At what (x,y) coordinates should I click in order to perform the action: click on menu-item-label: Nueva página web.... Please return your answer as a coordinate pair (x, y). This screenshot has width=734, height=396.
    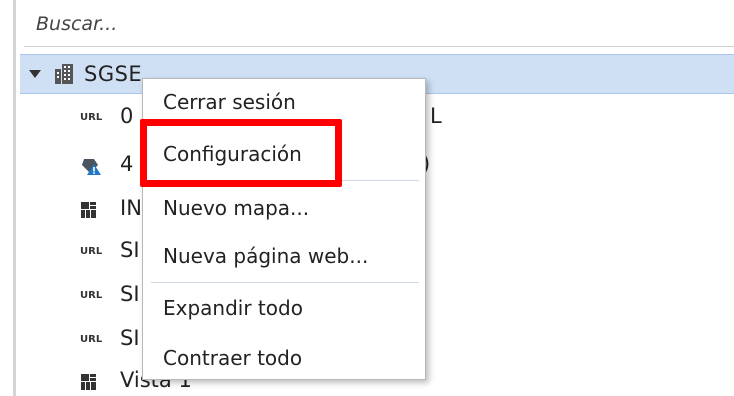
    Looking at the image, I should click on (266, 256).